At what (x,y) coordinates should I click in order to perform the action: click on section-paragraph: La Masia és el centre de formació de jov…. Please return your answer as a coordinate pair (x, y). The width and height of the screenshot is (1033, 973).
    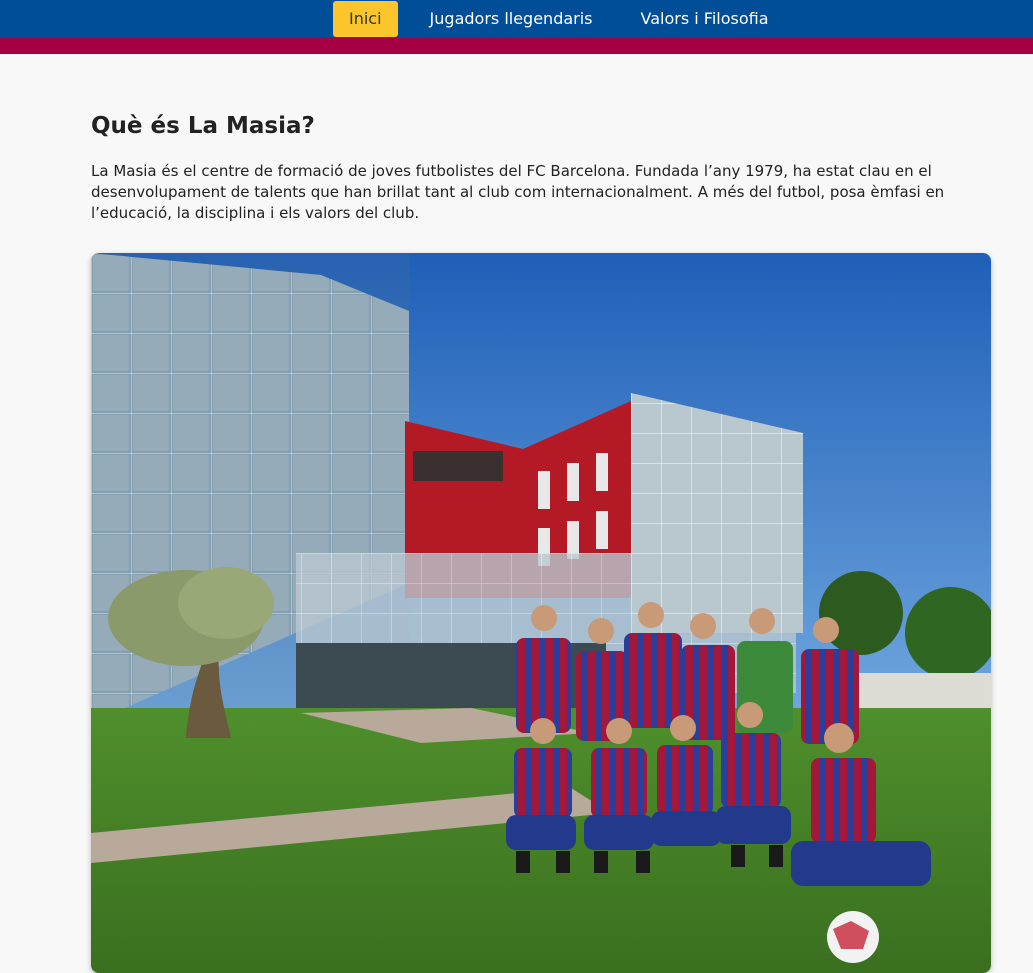
    Looking at the image, I should click on (518, 192).